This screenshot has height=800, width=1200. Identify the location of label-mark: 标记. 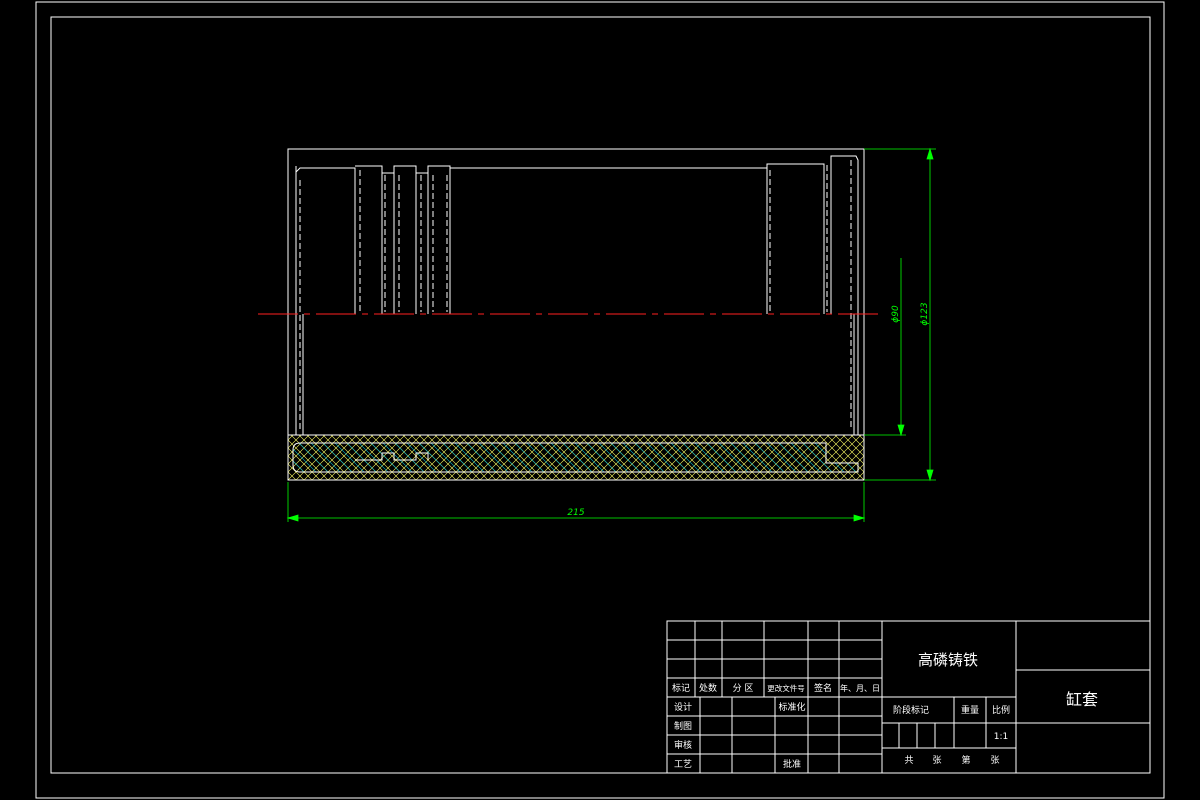
(681, 688).